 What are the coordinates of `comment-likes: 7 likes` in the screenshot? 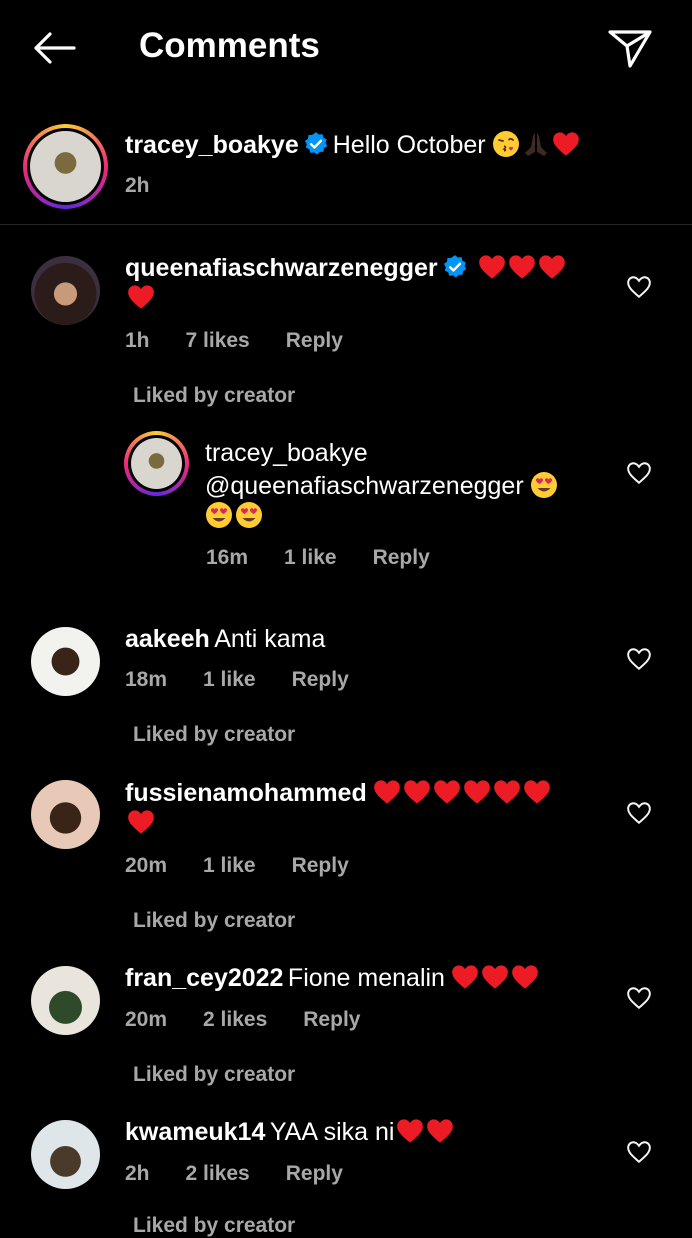 It's located at (218, 340).